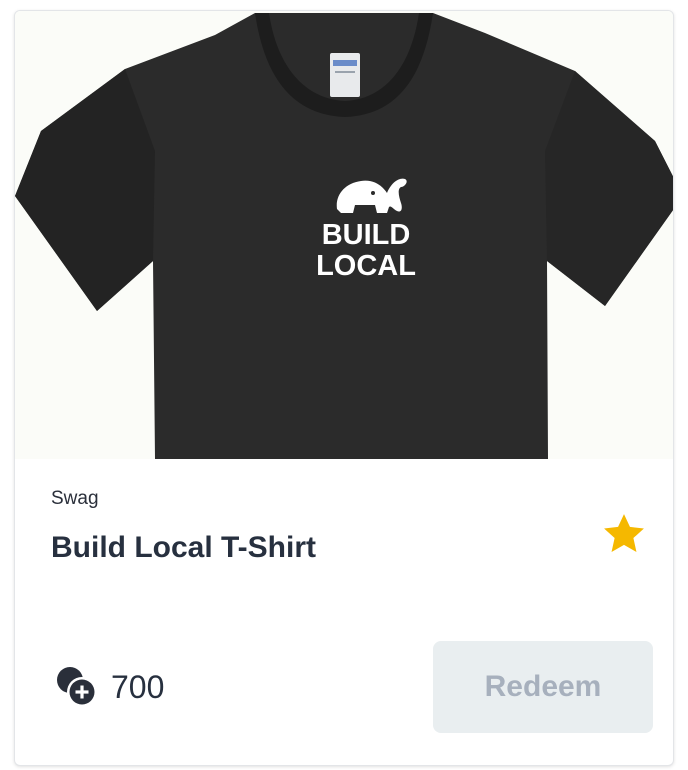 This screenshot has width=688, height=770. What do you see at coordinates (543, 687) in the screenshot?
I see `redeem-button: Redeem` at bounding box center [543, 687].